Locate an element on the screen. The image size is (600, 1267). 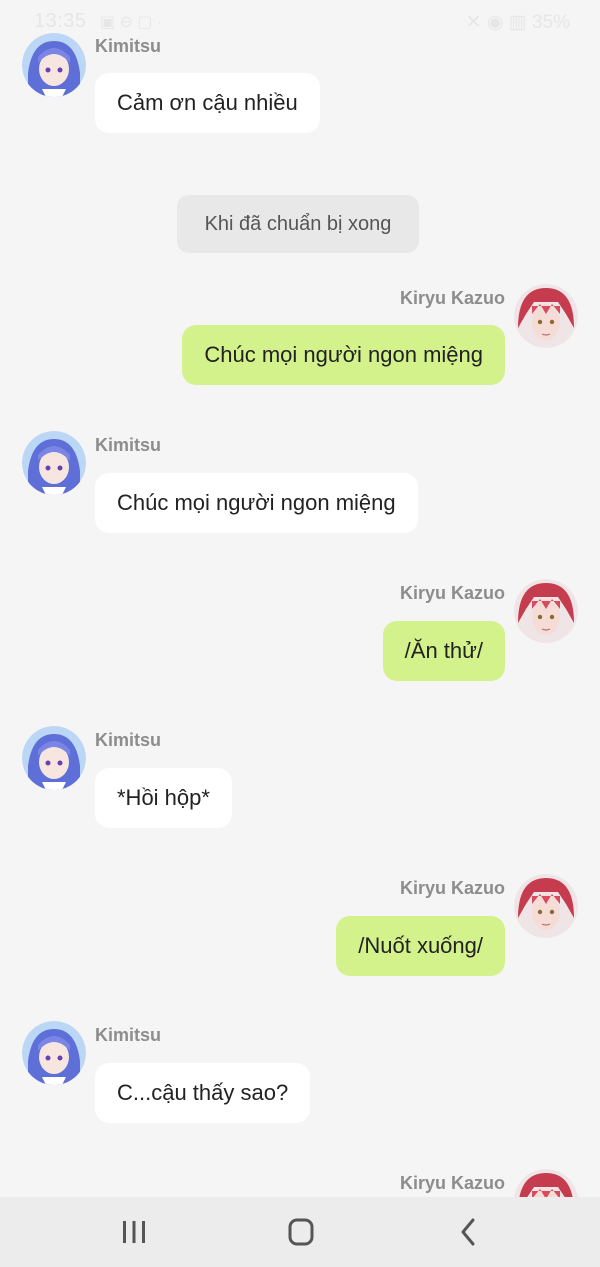
navigation-bar is located at coordinates (300, 1232).